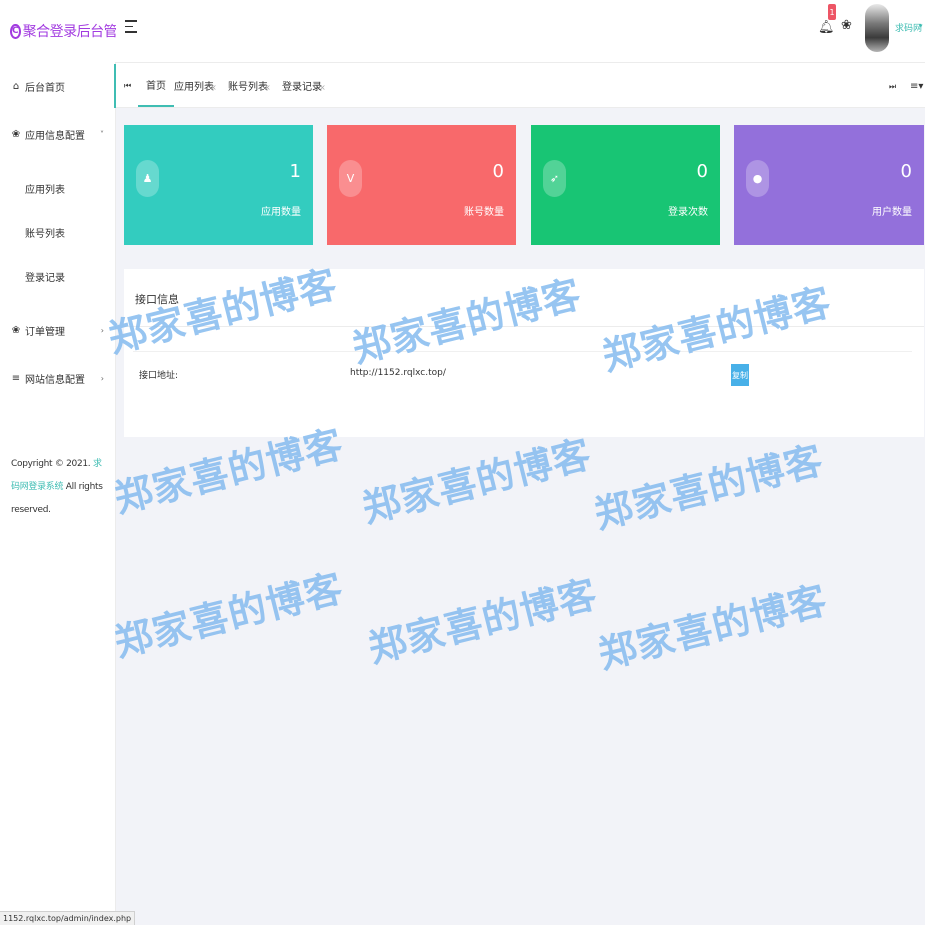 The image size is (925, 925). What do you see at coordinates (131, 27) in the screenshot?
I see `menu-toggle-icon` at bounding box center [131, 27].